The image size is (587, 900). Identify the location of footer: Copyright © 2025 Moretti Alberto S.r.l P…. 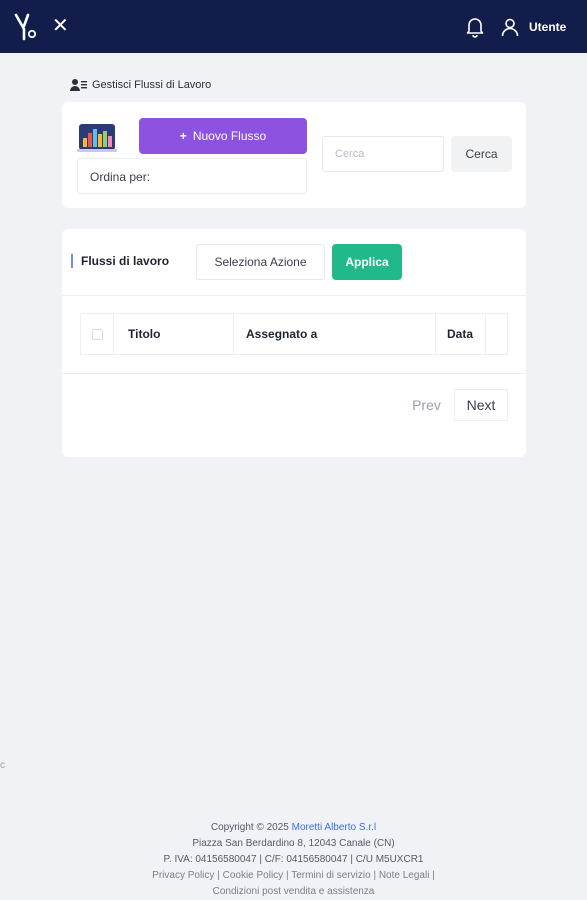
(293, 860).